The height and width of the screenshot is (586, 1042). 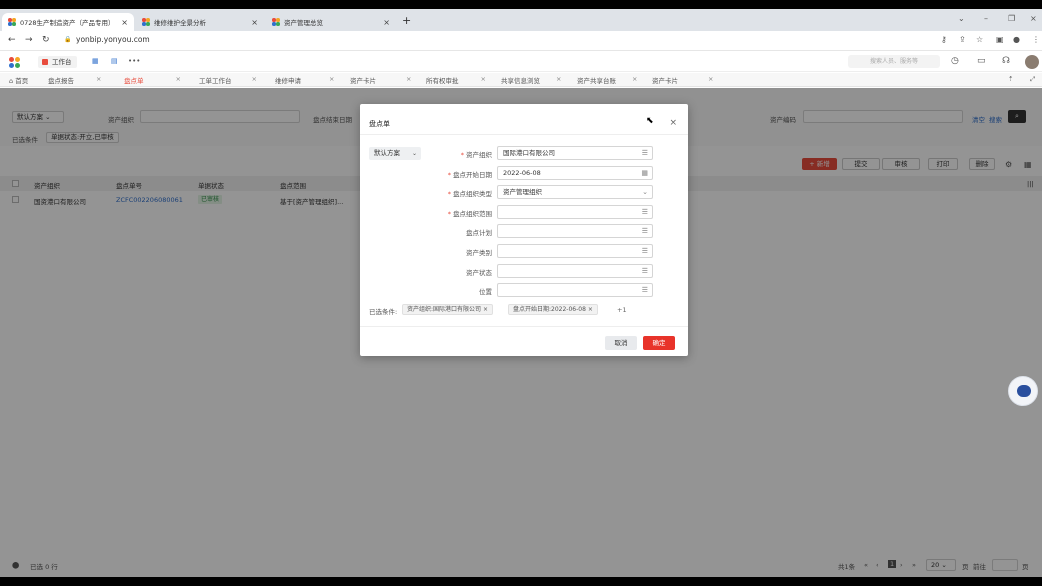 What do you see at coordinates (180, 23) in the screenshot?
I see `browser-tab-title: 维修维护全景分析` at bounding box center [180, 23].